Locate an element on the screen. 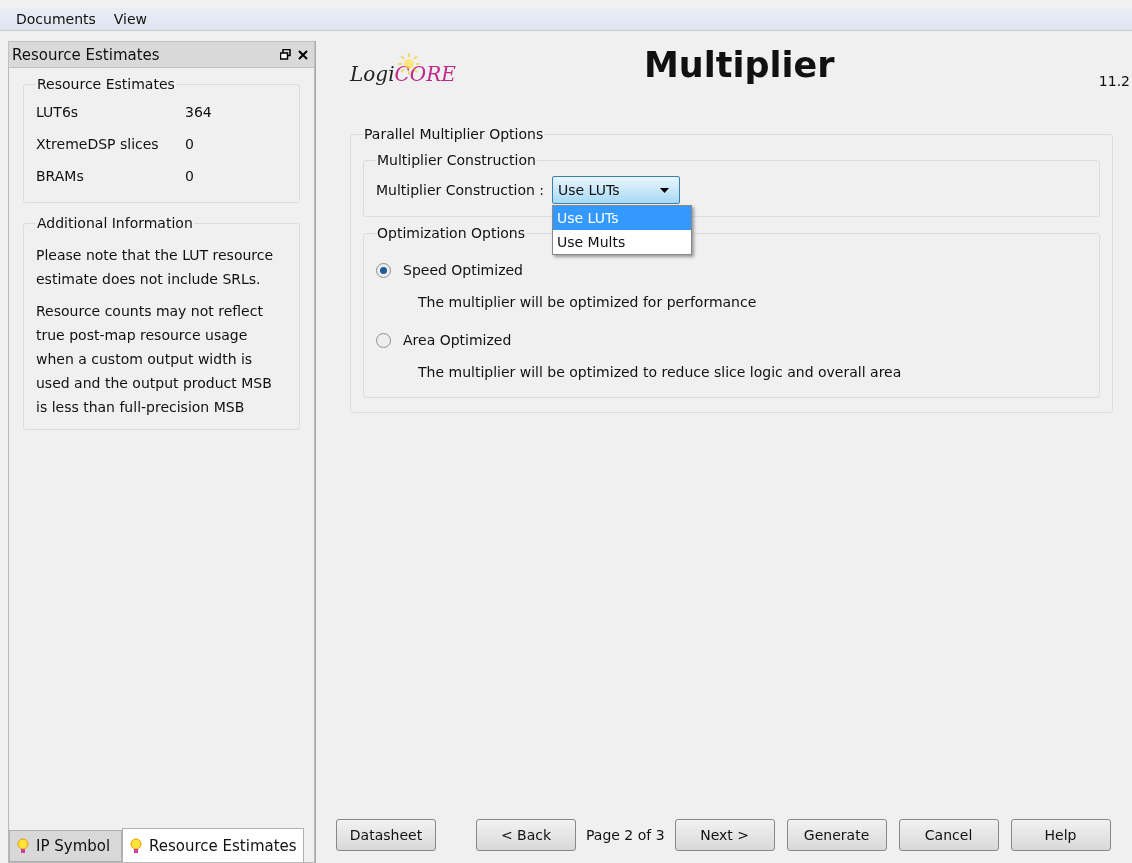 The height and width of the screenshot is (863, 1132). wizard-button: Generate is located at coordinates (836, 835).